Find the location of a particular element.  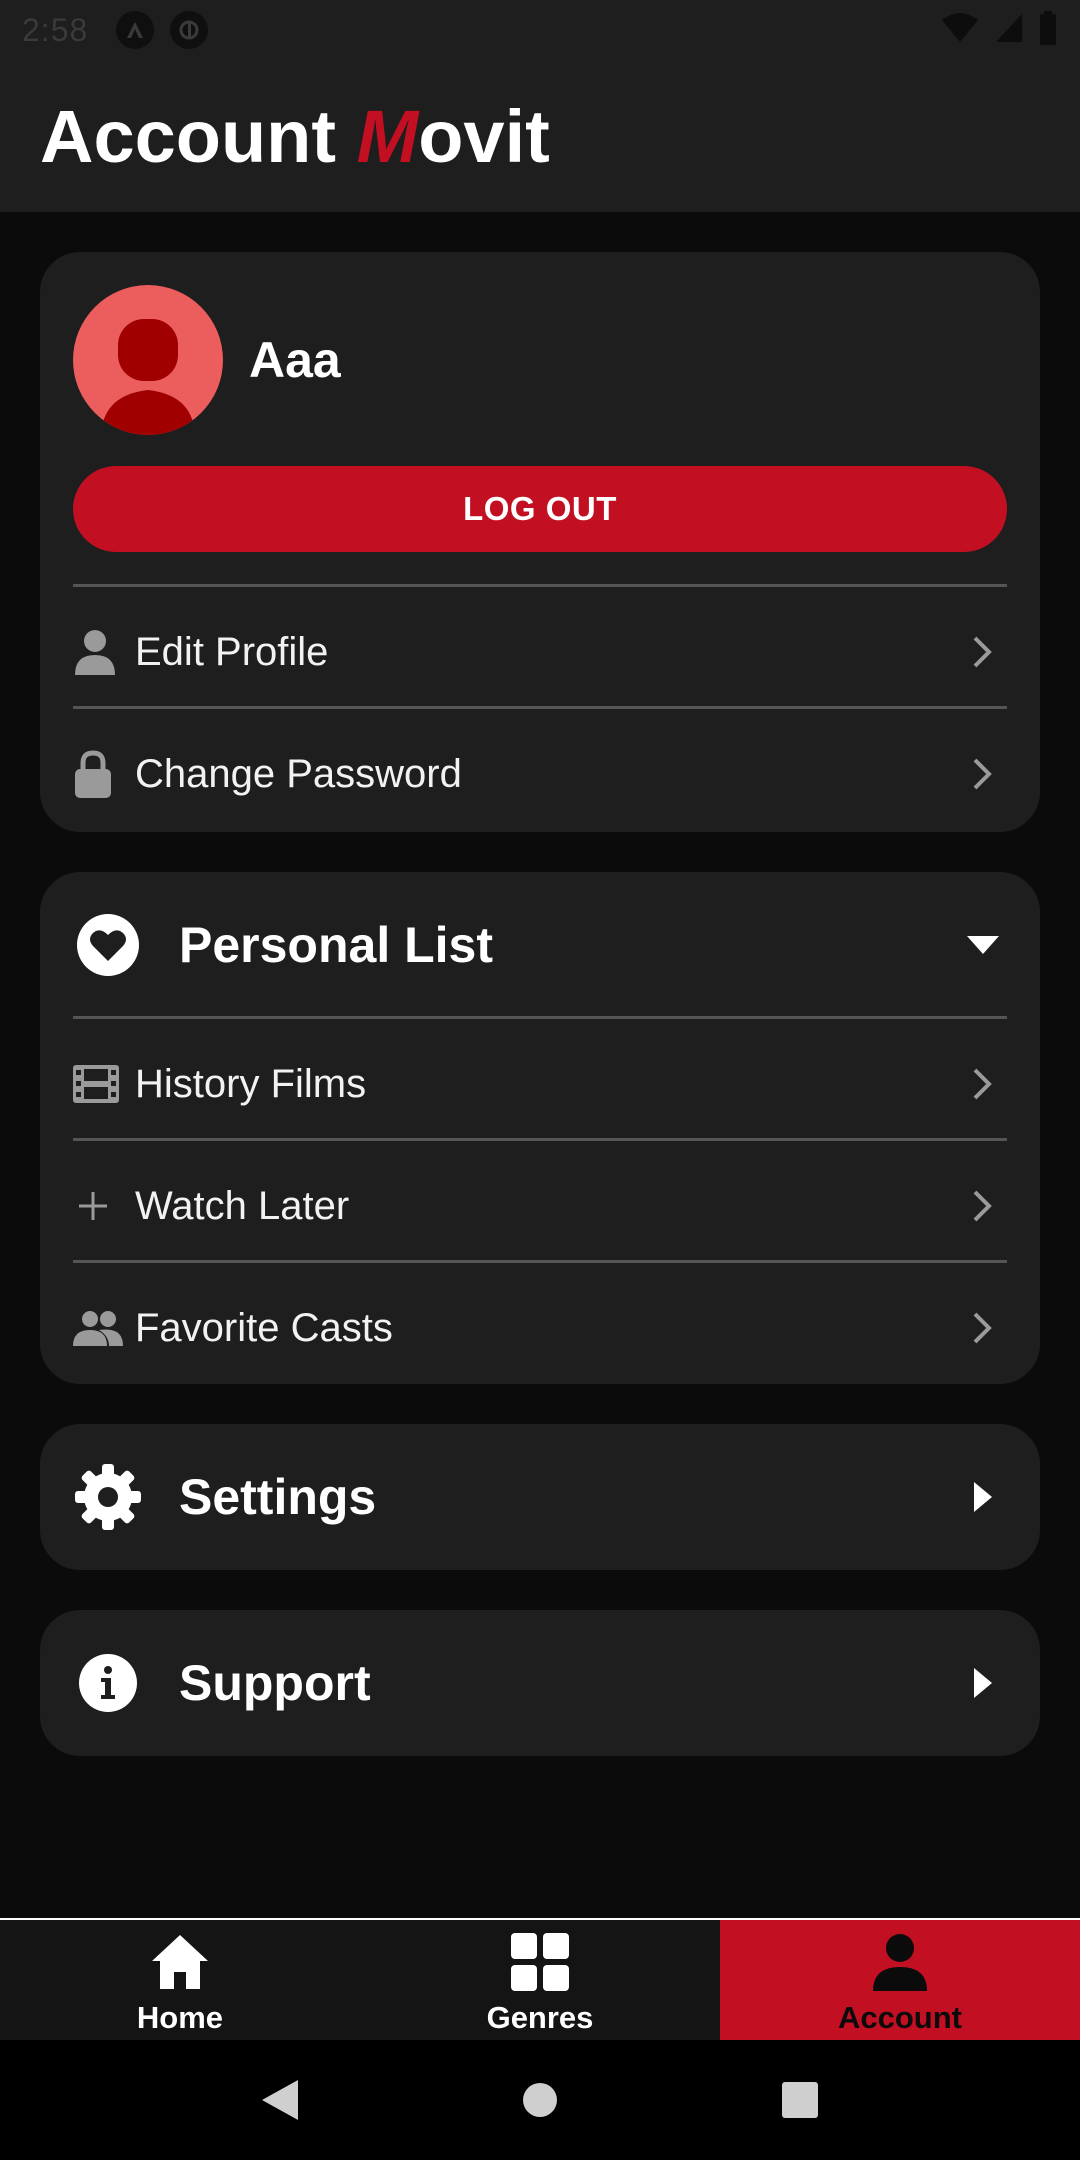

list-item-watch-later: Watch Later is located at coordinates (540, 1206).